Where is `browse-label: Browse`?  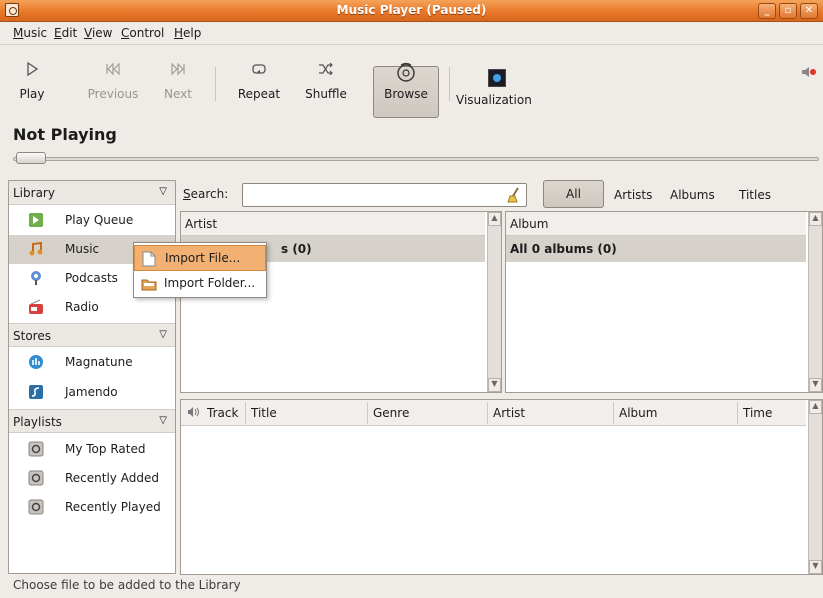
browse-label: Browse is located at coordinates (406, 94).